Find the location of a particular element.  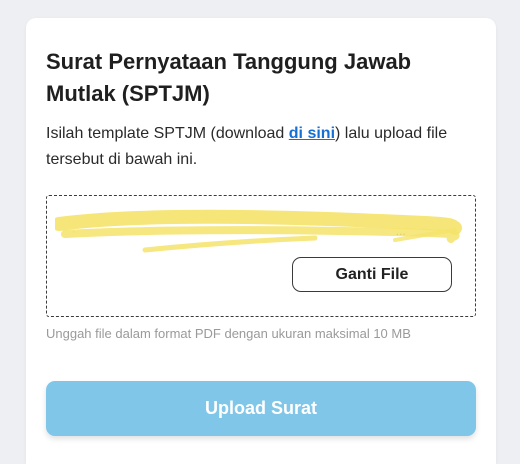

download-template-link: di sini is located at coordinates (312, 133).